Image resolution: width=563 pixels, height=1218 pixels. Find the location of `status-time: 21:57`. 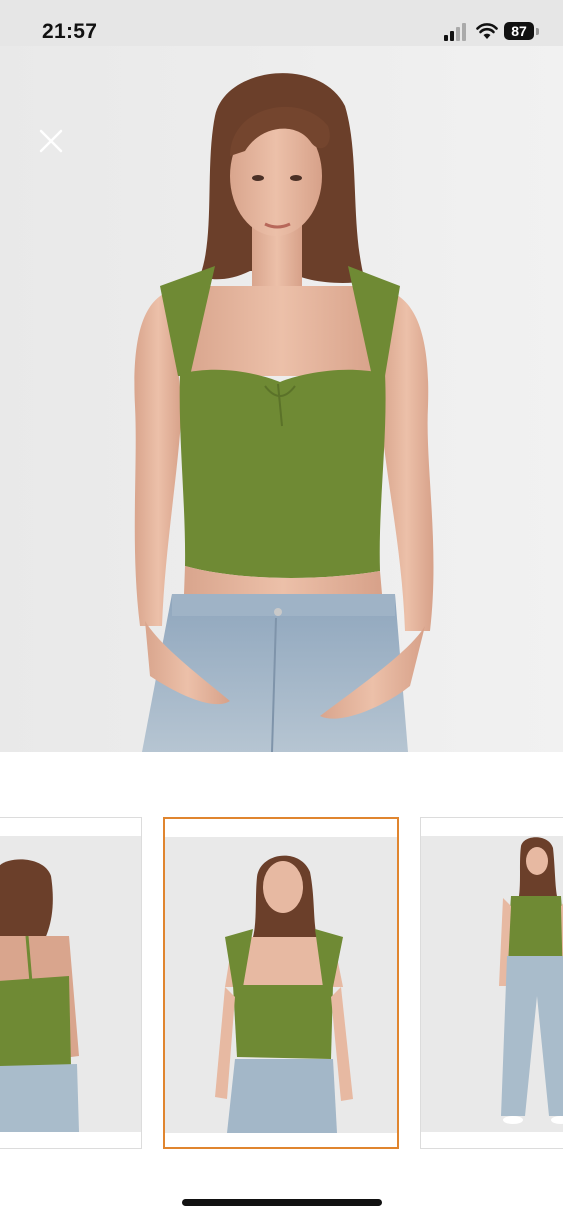

status-time: 21:57 is located at coordinates (70, 31).